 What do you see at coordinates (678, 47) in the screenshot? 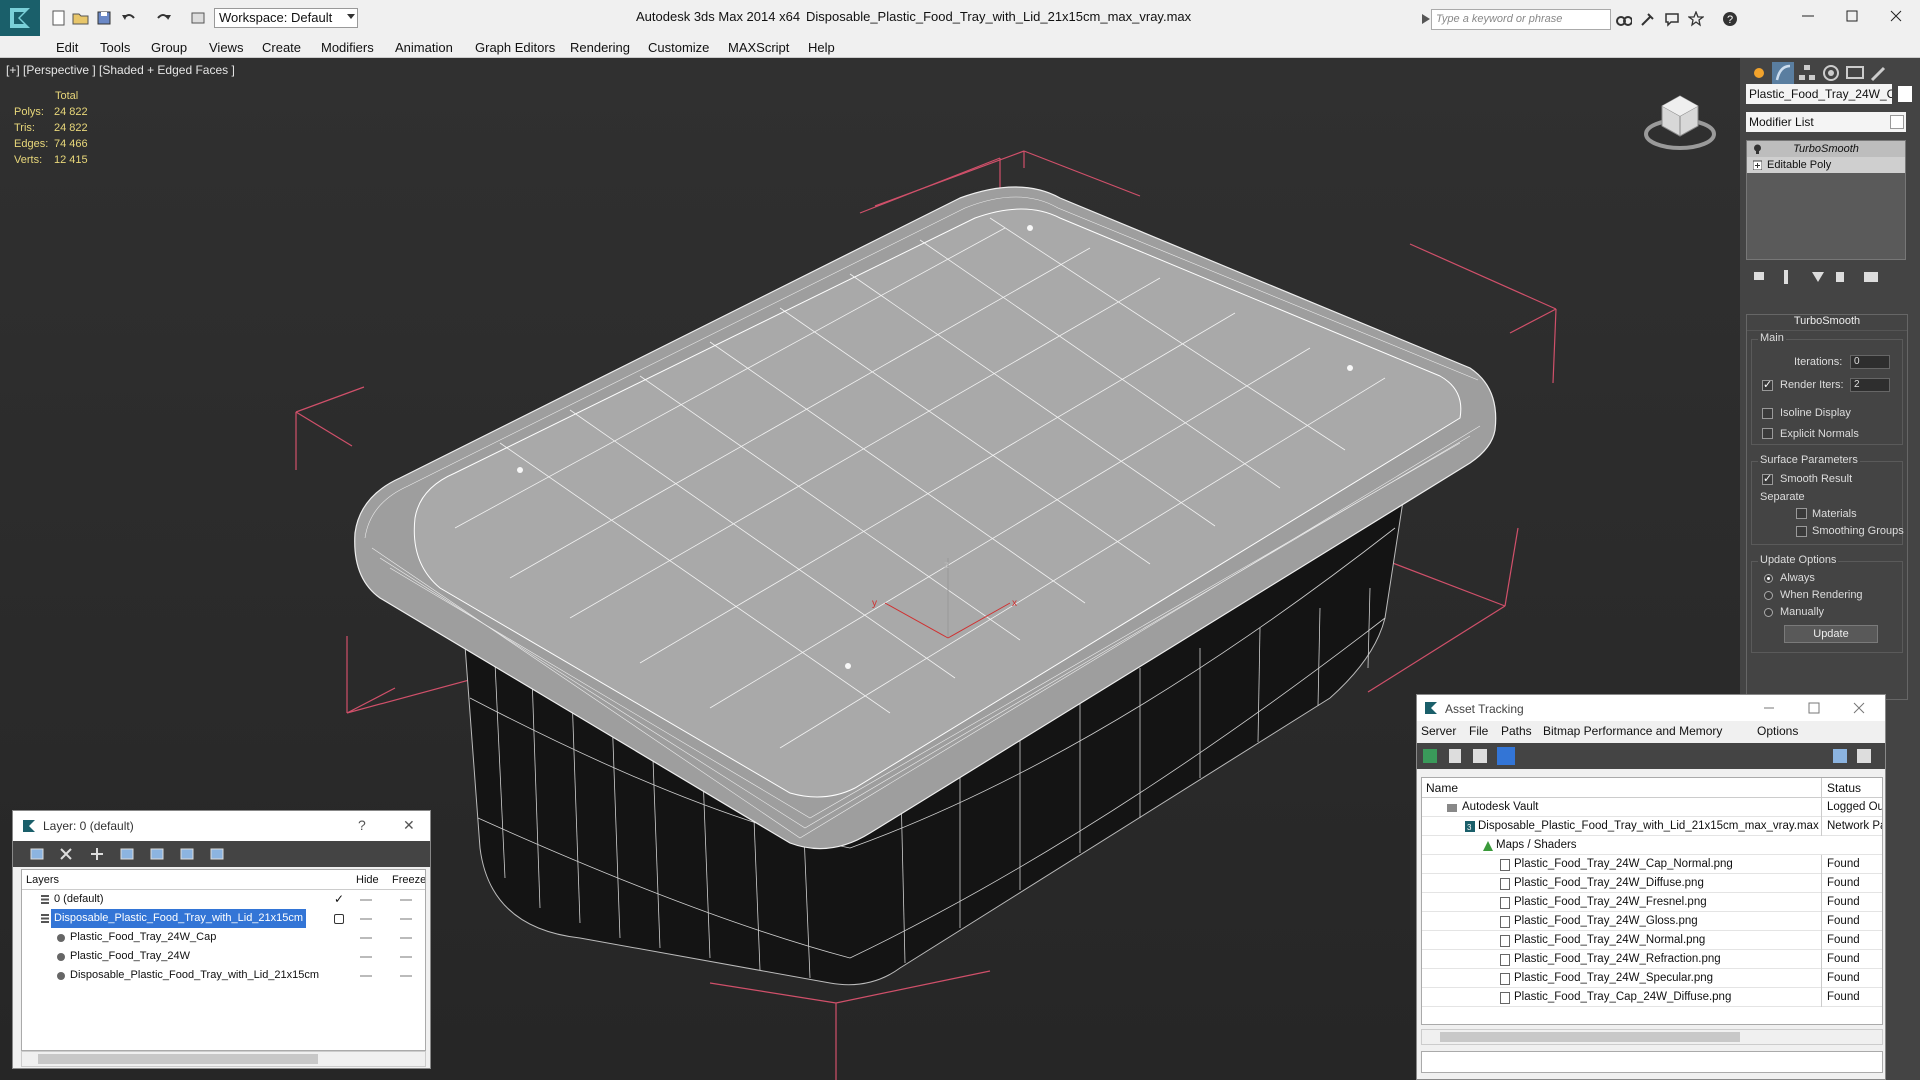
I see `menu-customize: Customize` at bounding box center [678, 47].